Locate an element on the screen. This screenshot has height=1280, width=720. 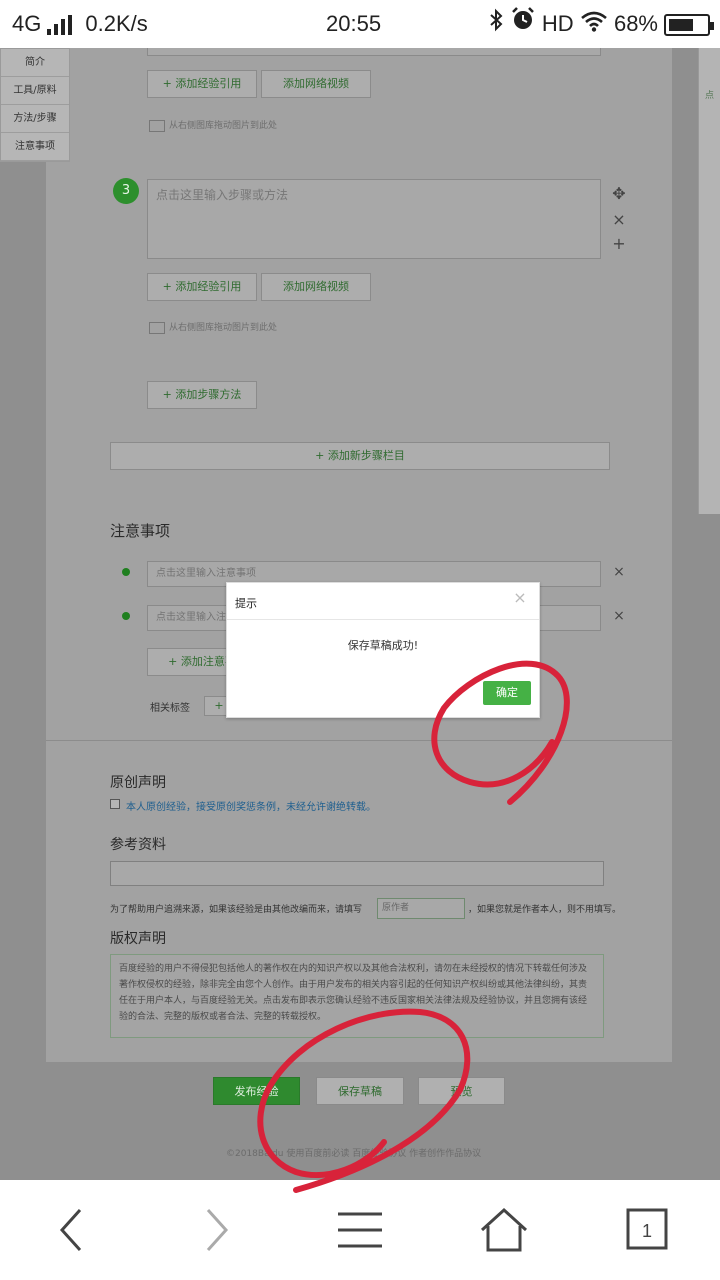
add-method-button: + 添加步骤方法 is located at coordinates (202, 395).